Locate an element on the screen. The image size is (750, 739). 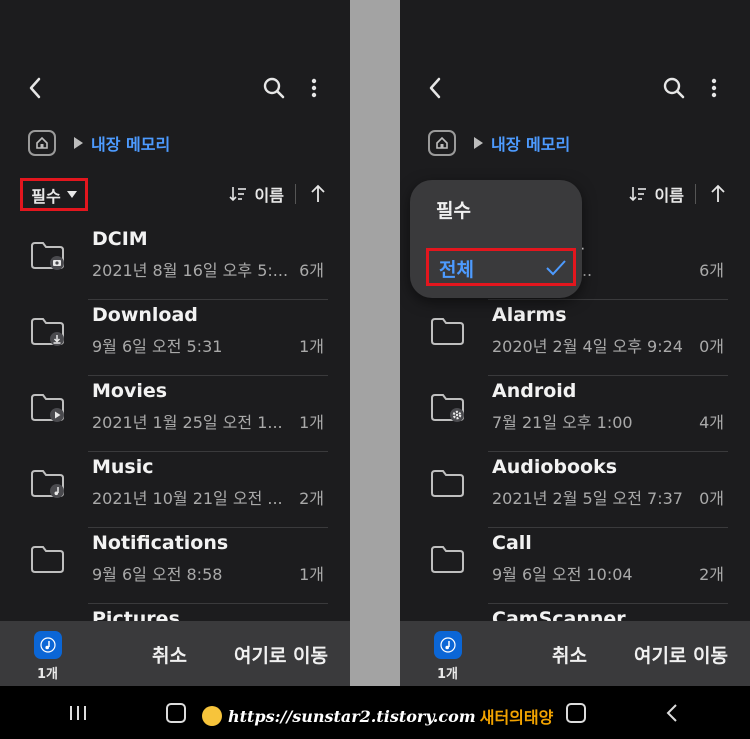
folder-item-count: 2개 is located at coordinates (311, 498).